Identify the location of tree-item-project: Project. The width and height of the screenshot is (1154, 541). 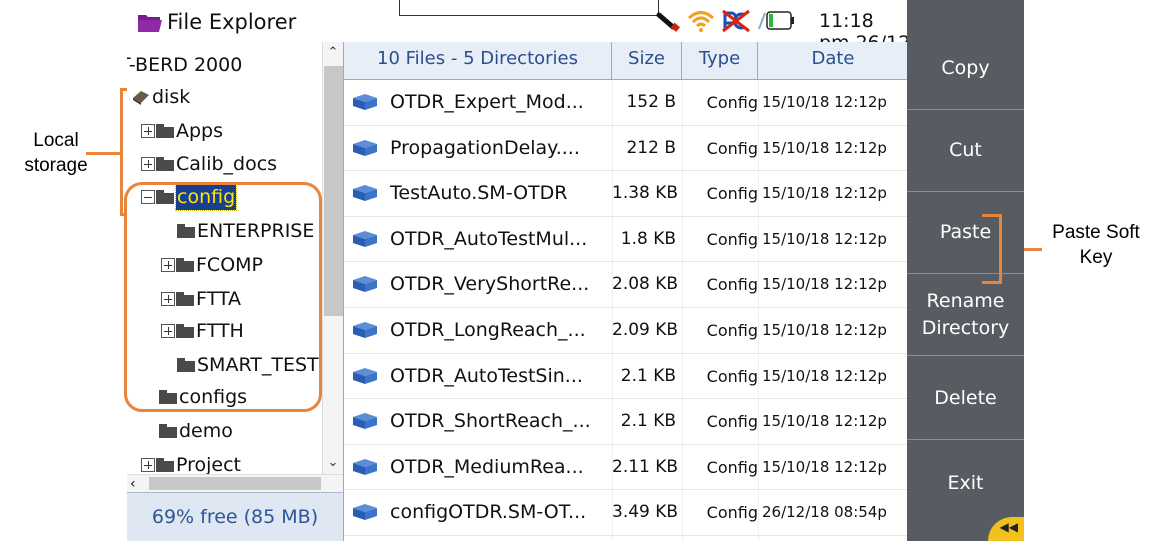
(191, 463).